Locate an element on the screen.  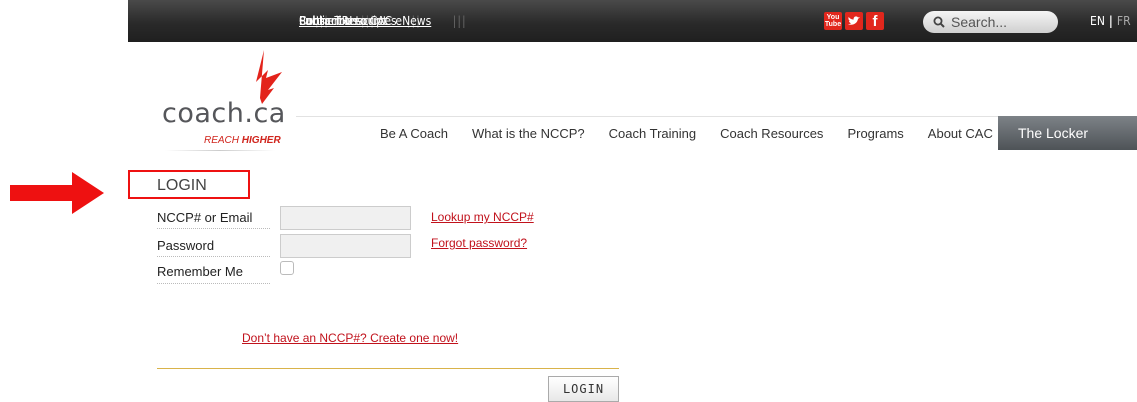
lookup-nccp-link: Lookup my NCCP# is located at coordinates (482, 217).